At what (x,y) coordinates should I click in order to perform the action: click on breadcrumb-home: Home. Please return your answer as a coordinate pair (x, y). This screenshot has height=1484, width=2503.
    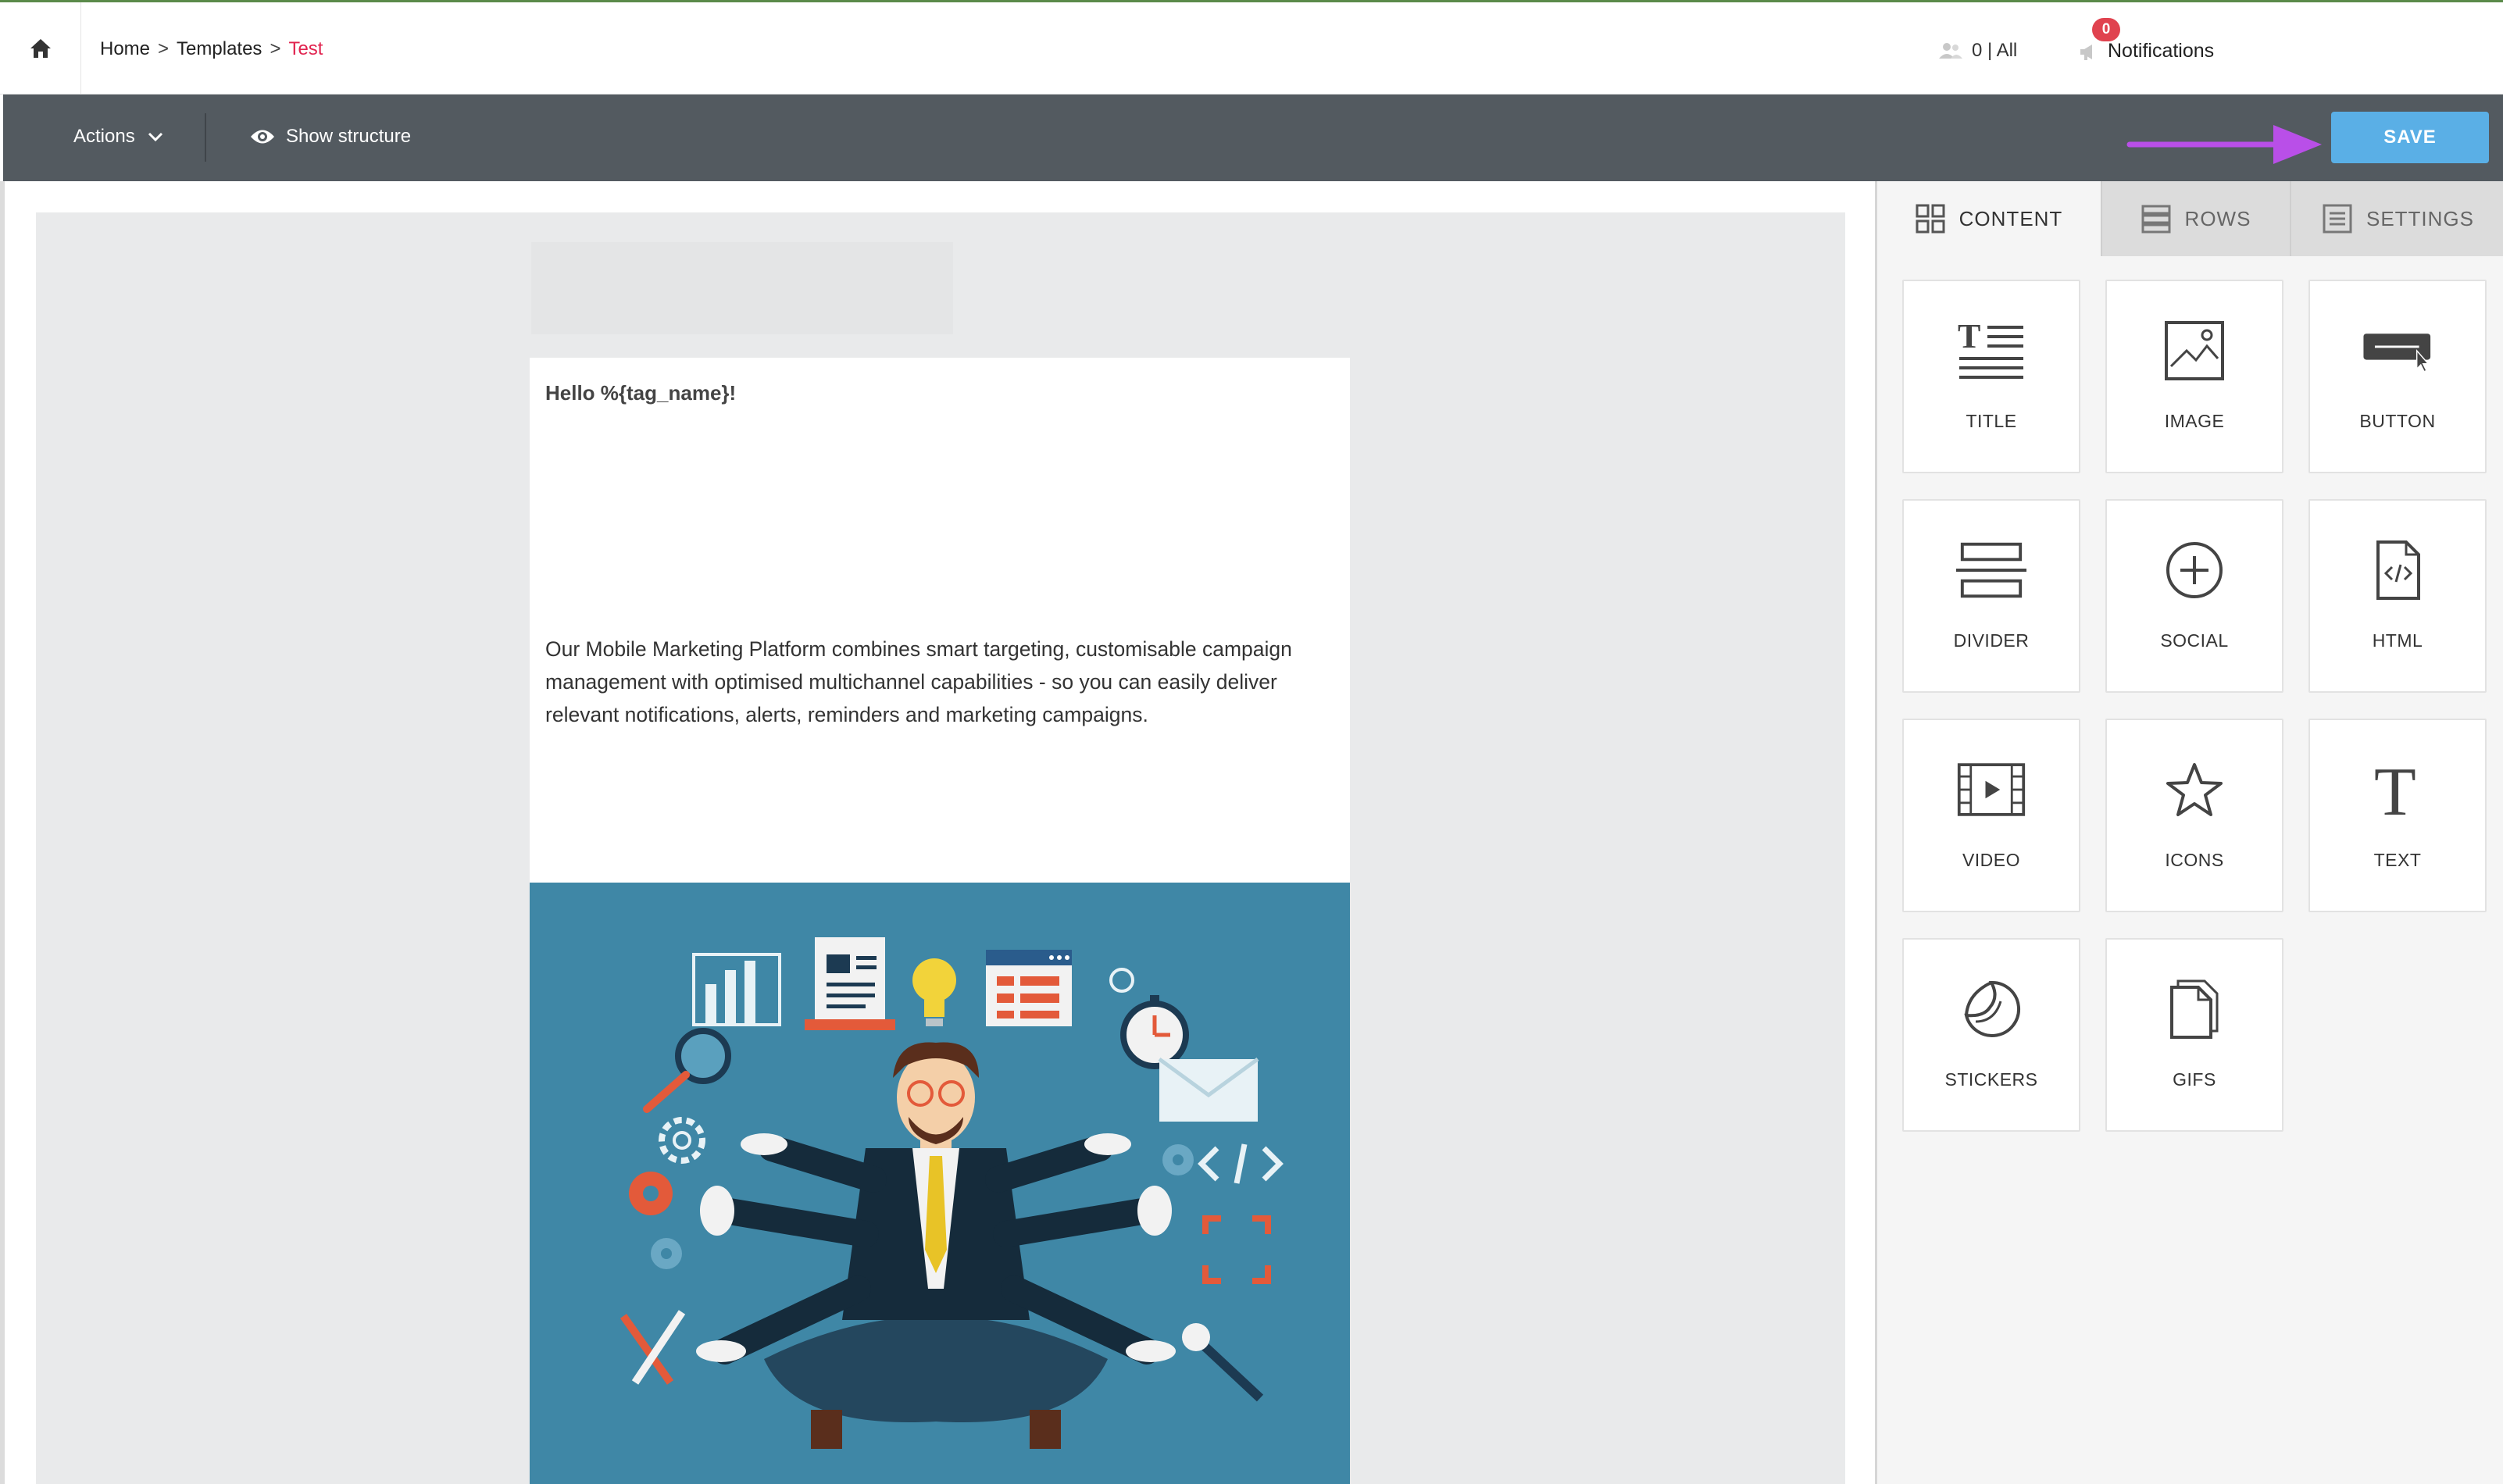
    Looking at the image, I should click on (125, 49).